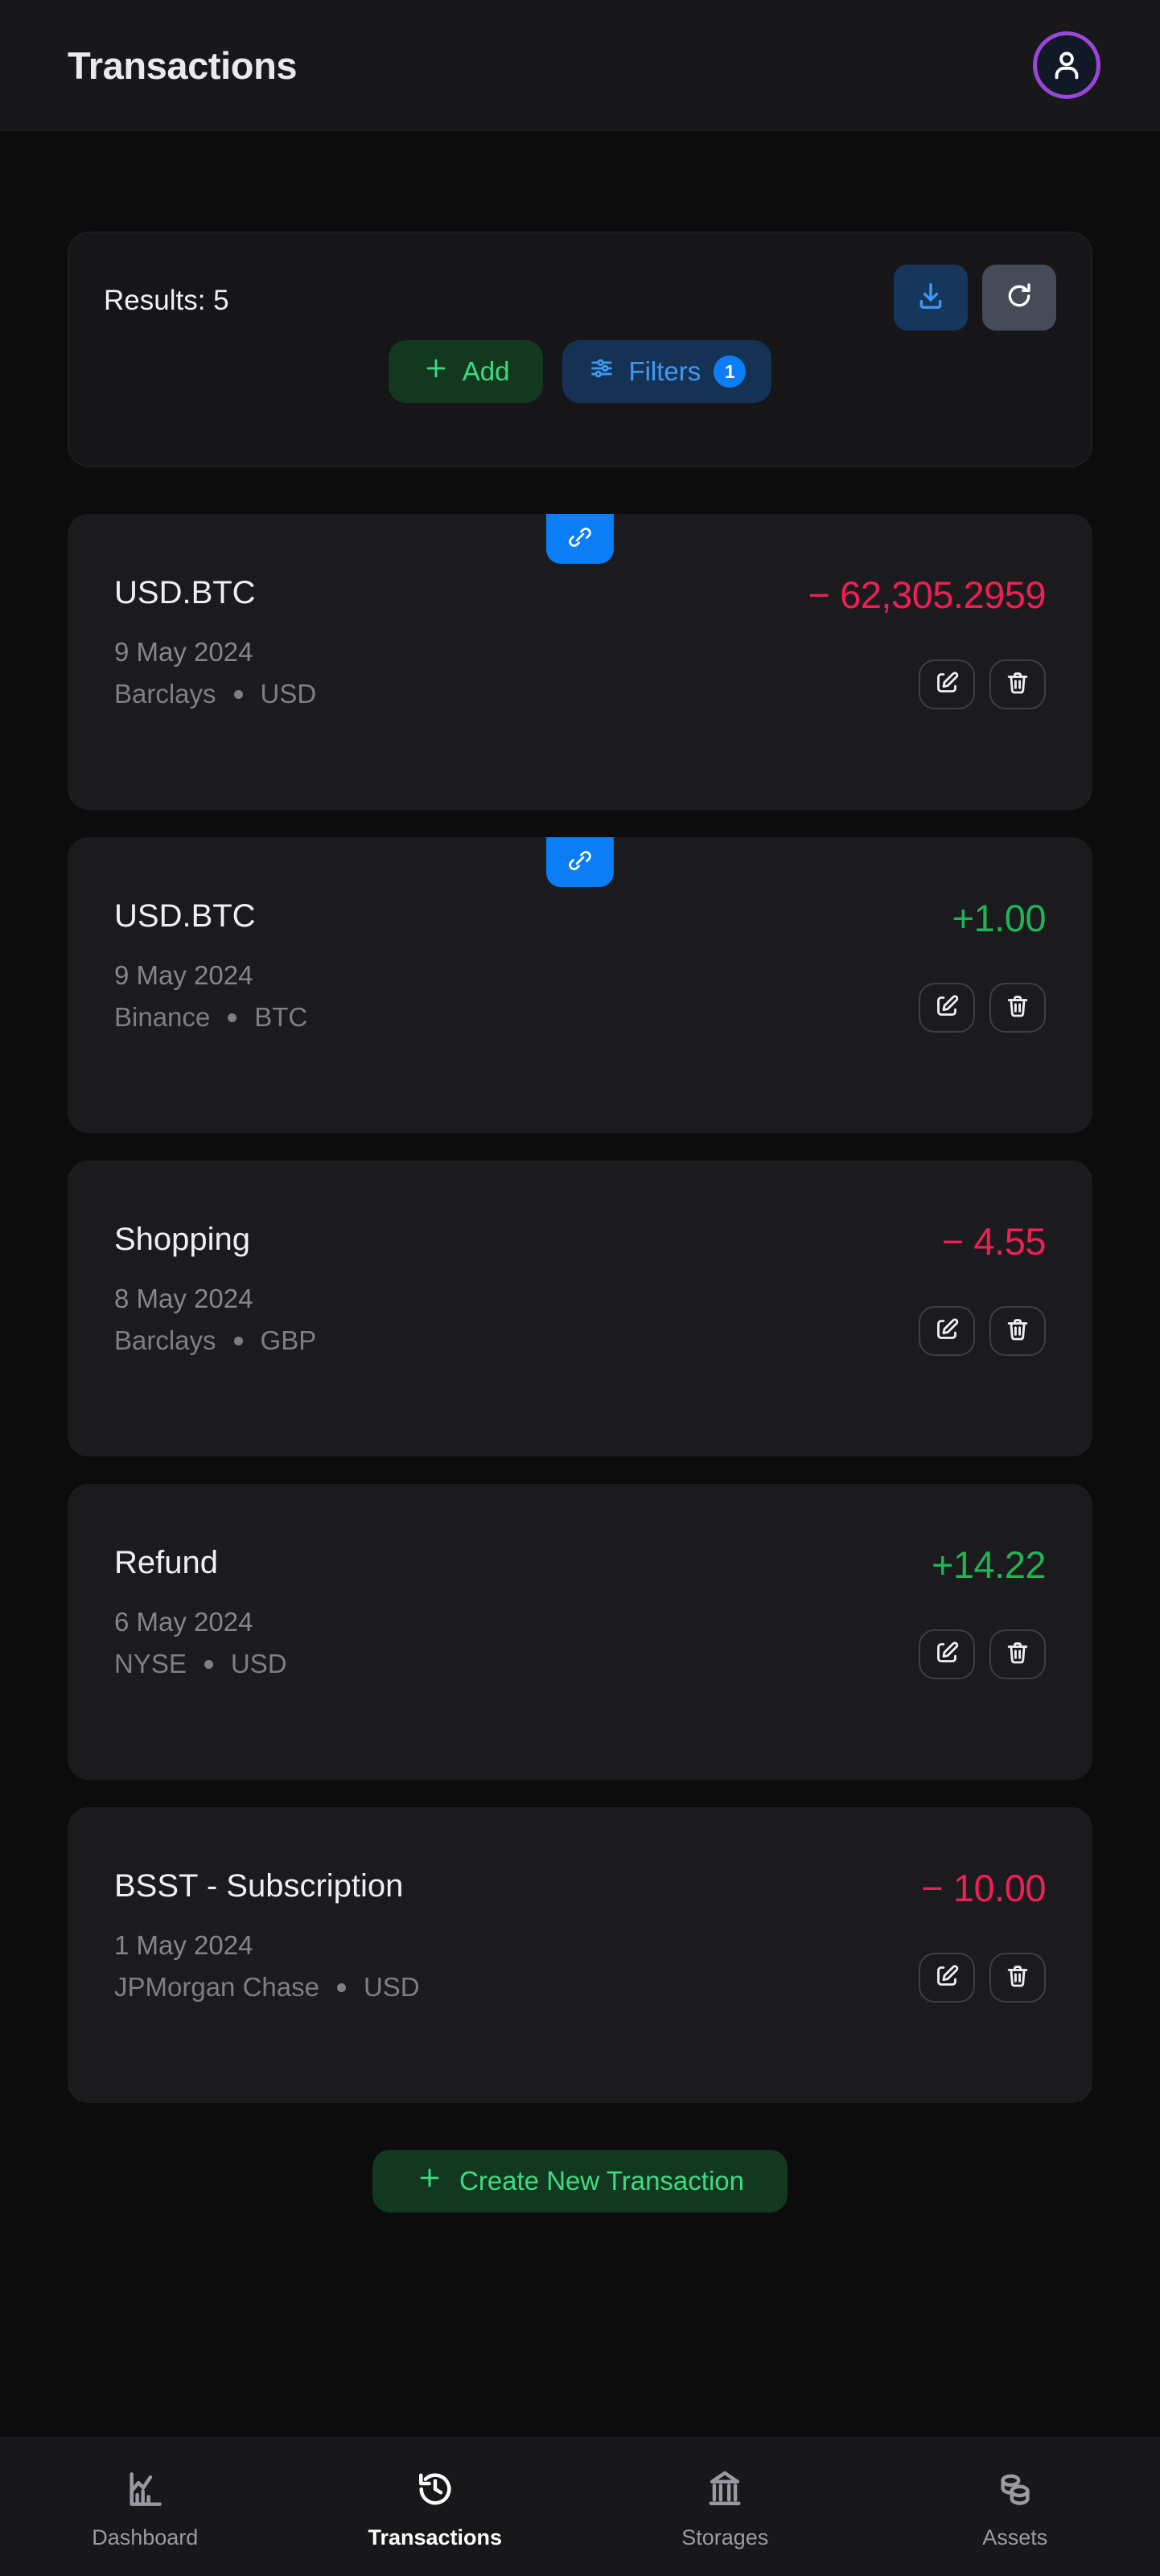 This screenshot has height=2576, width=1160. I want to click on nav-item-label: Storages, so click(725, 2537).